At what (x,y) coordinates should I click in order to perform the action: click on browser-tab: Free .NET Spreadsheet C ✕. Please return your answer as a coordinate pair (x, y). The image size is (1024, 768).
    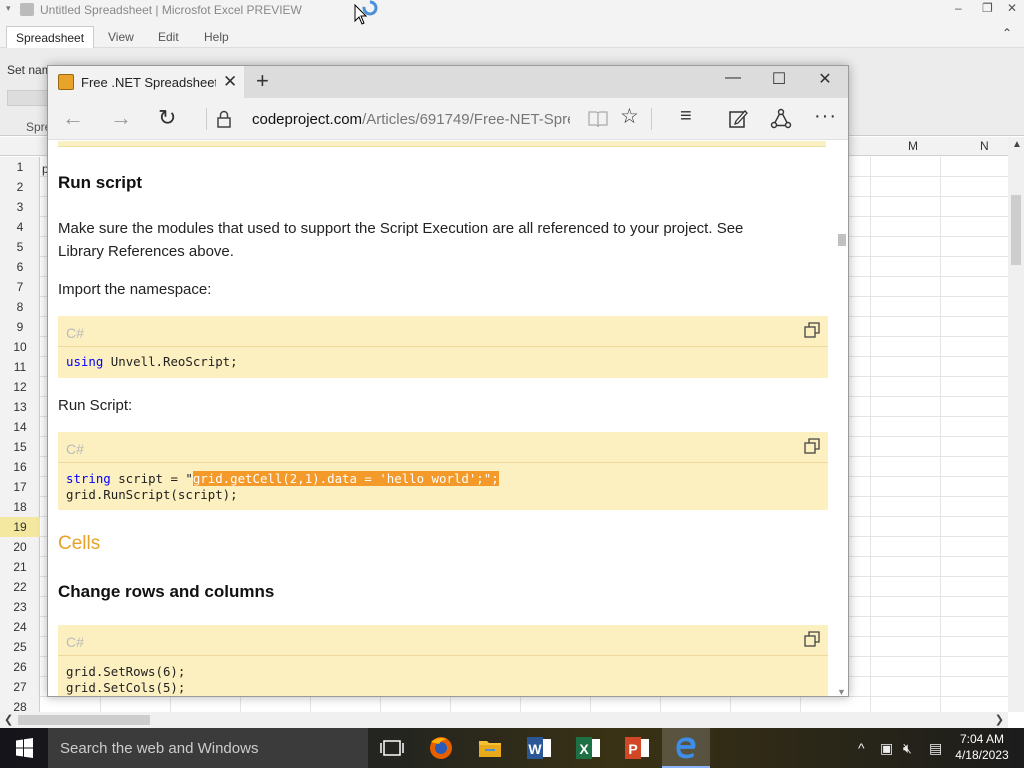
    Looking at the image, I should click on (146, 82).